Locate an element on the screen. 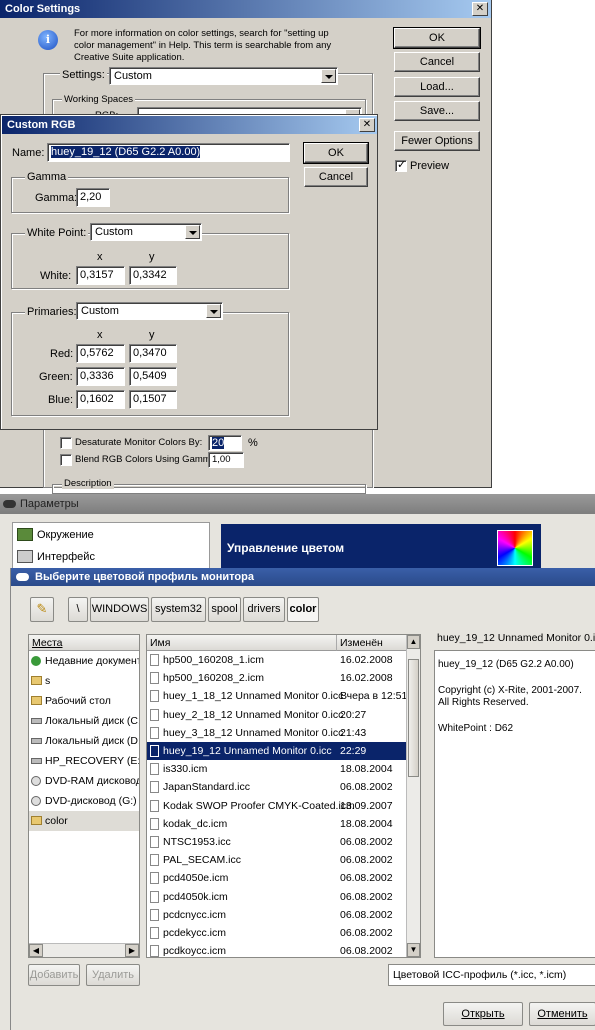  file-name: pcdcnycc.icm is located at coordinates (195, 914).